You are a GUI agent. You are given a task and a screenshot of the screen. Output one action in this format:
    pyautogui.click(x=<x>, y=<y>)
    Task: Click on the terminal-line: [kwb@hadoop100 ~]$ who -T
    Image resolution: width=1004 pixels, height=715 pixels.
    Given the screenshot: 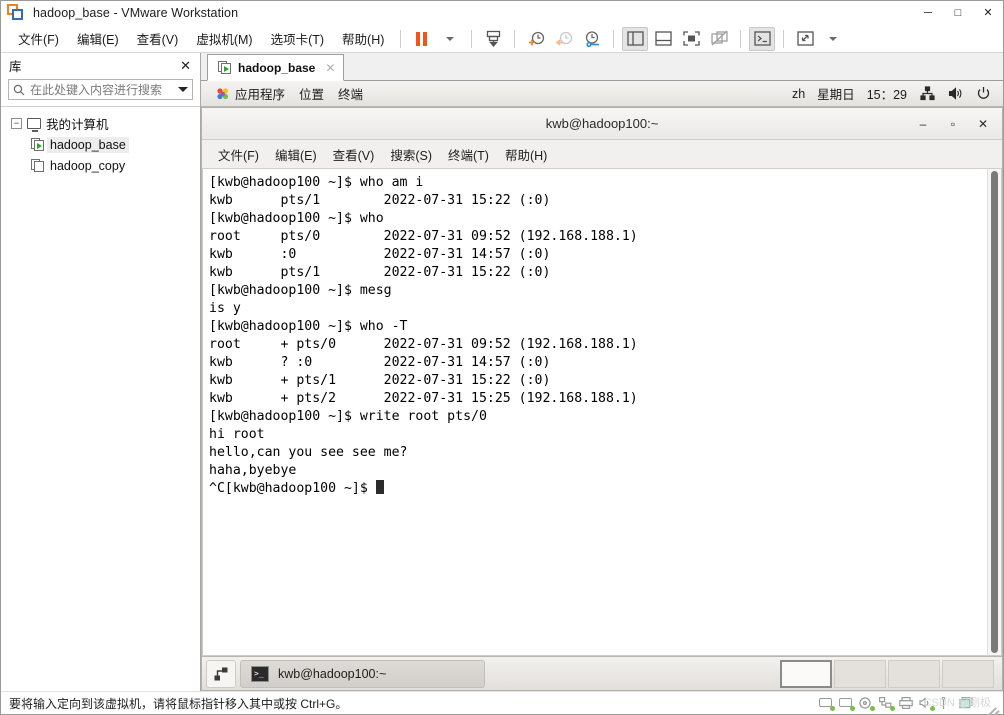 What is the action you would take?
    pyautogui.click(x=308, y=326)
    